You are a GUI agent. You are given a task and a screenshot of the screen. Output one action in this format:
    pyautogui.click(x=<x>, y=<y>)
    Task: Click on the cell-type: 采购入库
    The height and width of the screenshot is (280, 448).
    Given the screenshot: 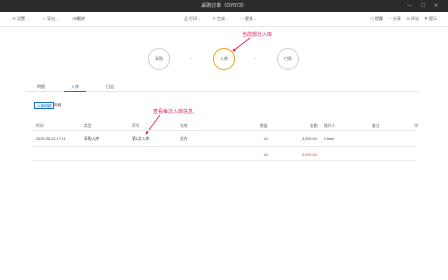 What is the action you would take?
    pyautogui.click(x=92, y=139)
    